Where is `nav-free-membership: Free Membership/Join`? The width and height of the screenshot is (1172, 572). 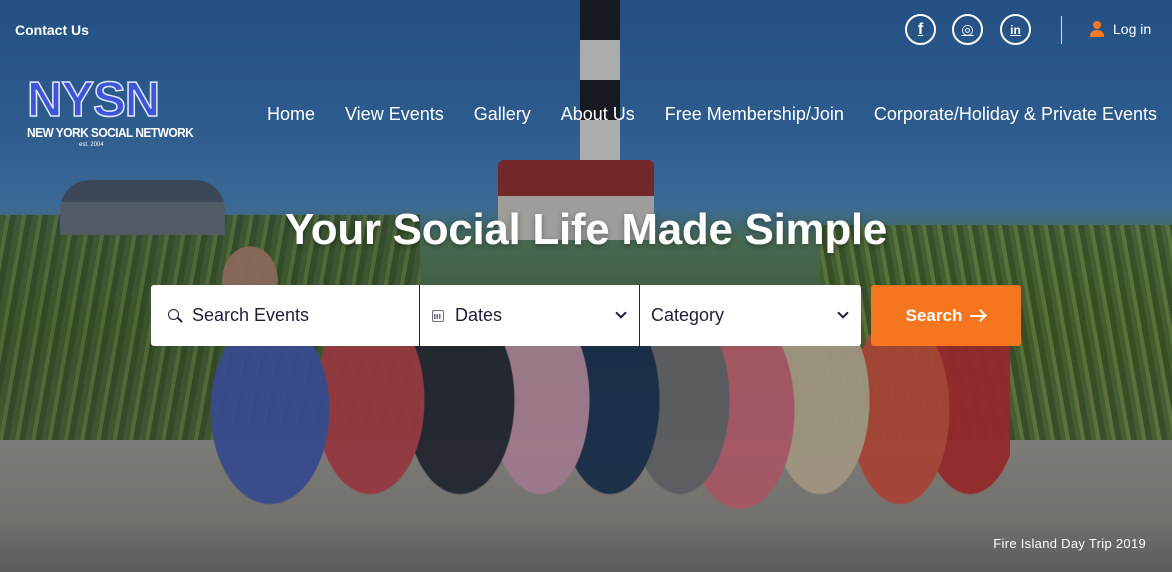
nav-free-membership: Free Membership/Join is located at coordinates (754, 114).